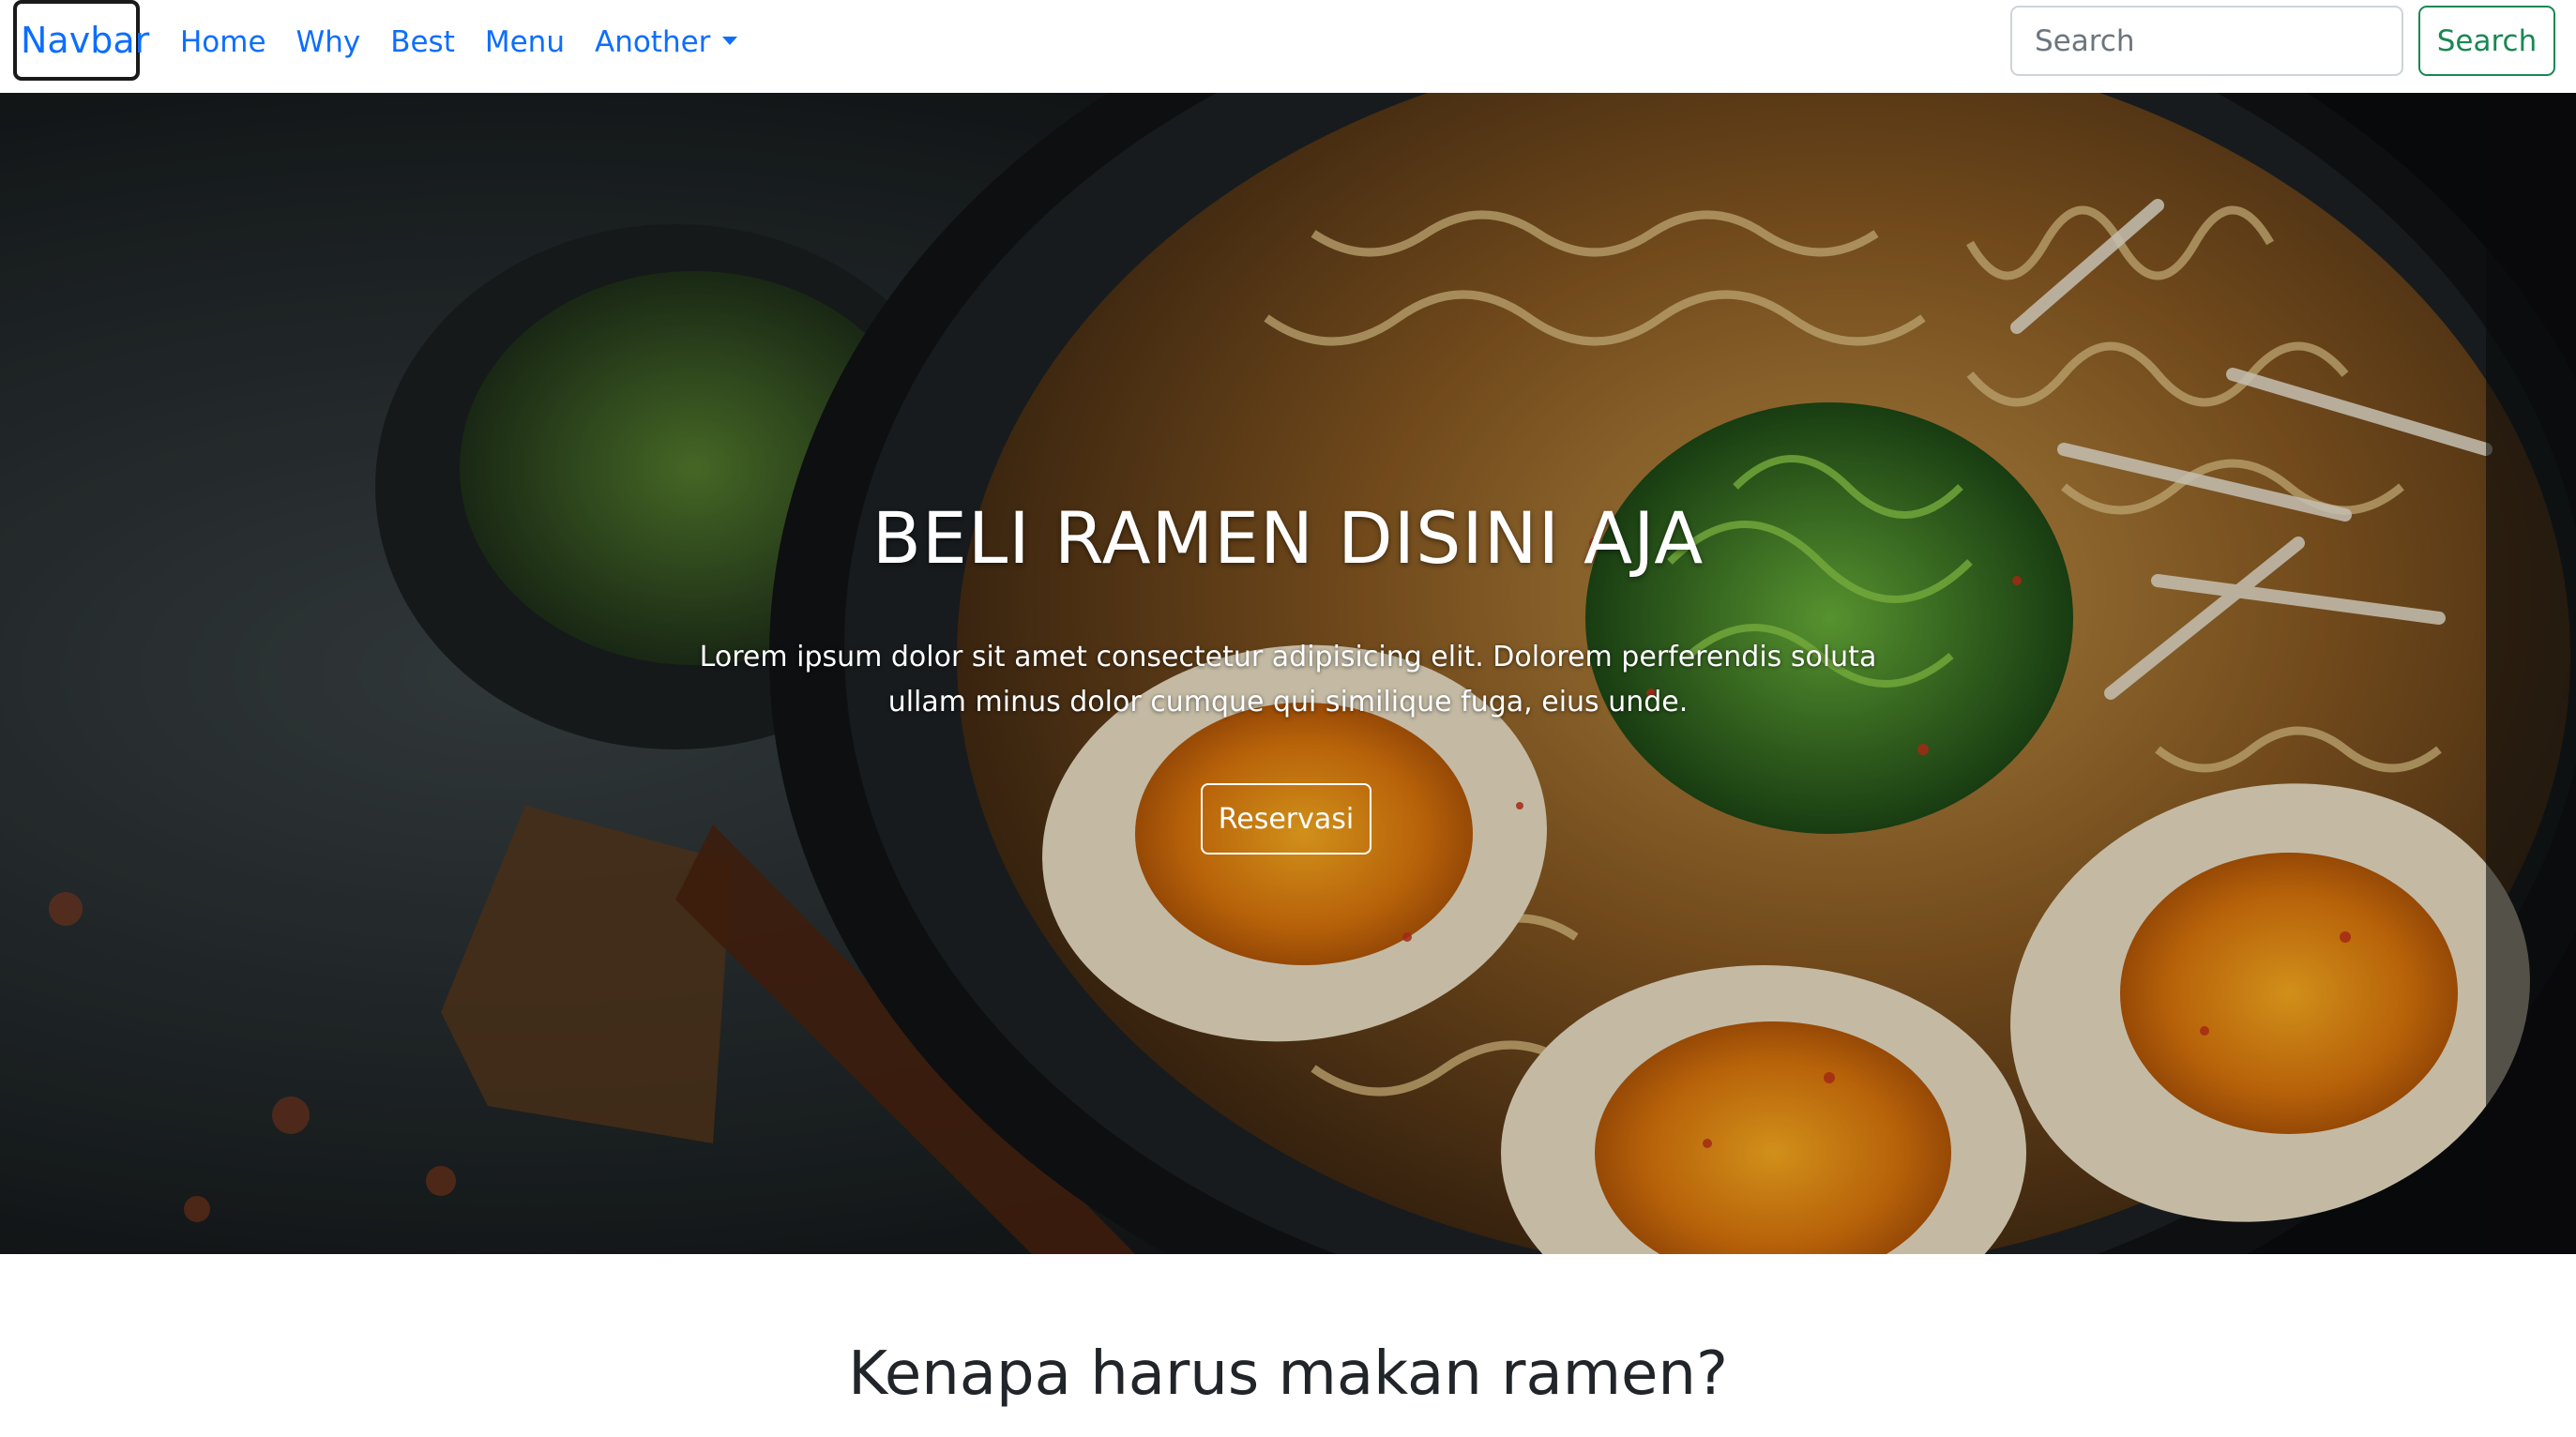 Image resolution: width=2576 pixels, height=1437 pixels. Describe the element at coordinates (1286, 819) in the screenshot. I see `reservasi-button: Reservasi` at that location.